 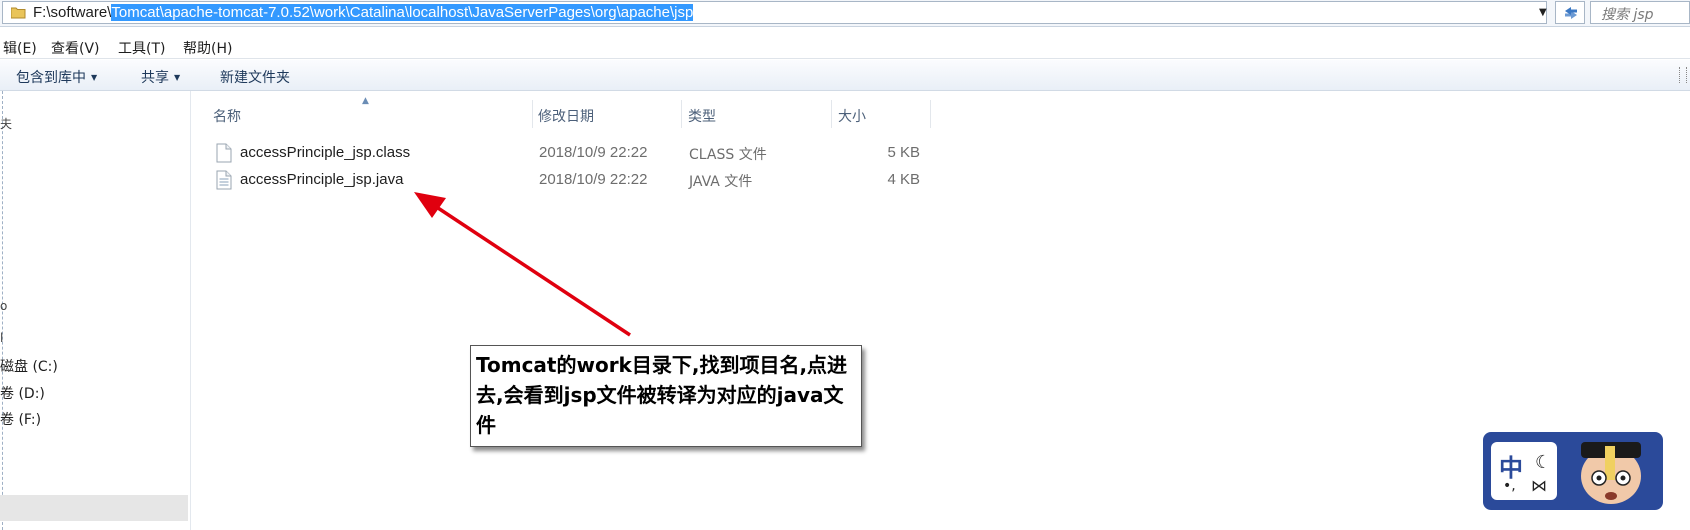 I want to click on ime-avatar-icon, so click(x=1611, y=472).